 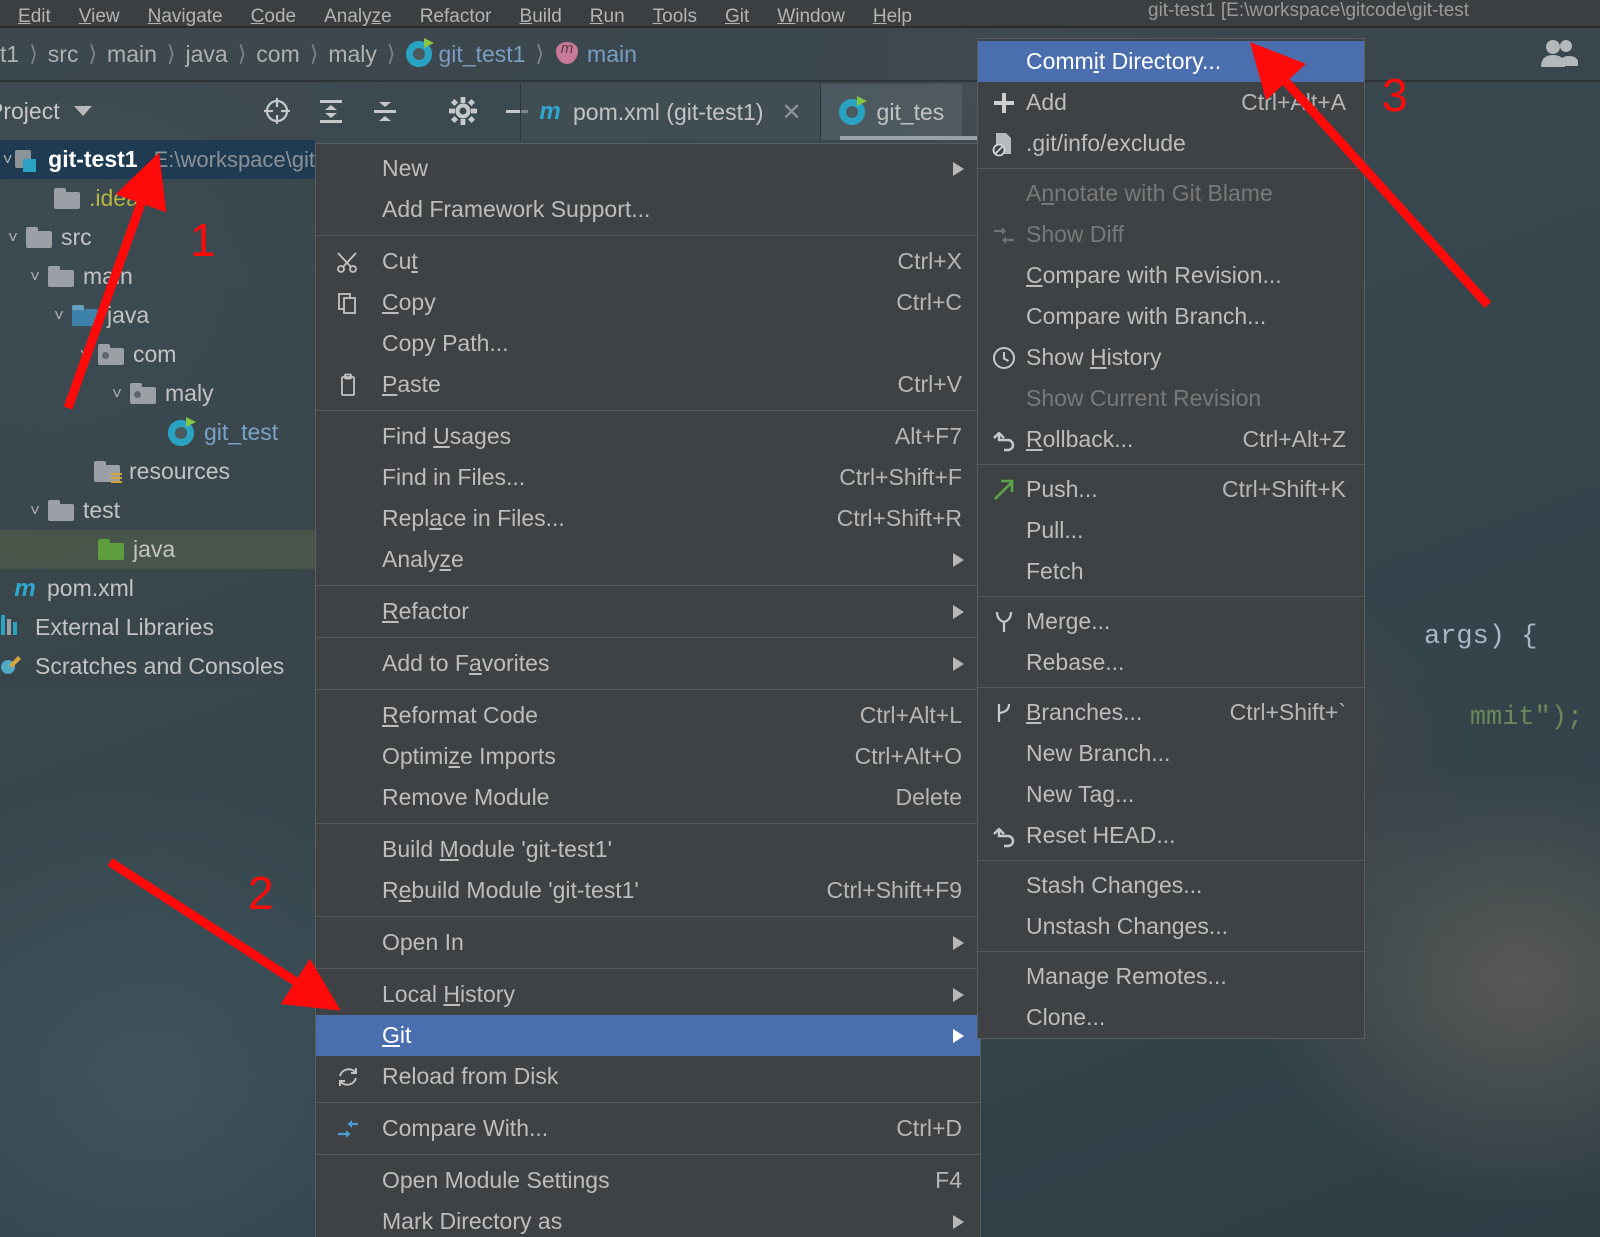 What do you see at coordinates (675, 16) in the screenshot?
I see `menu-tools: Tools` at bounding box center [675, 16].